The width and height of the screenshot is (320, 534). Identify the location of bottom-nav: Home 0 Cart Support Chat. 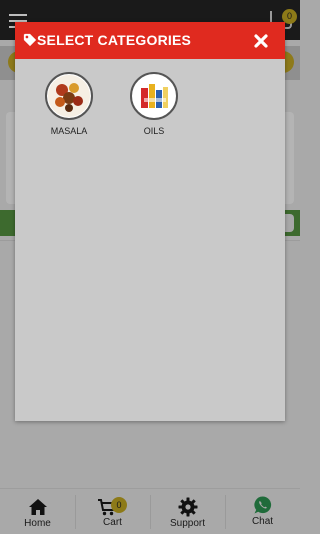
(150, 511).